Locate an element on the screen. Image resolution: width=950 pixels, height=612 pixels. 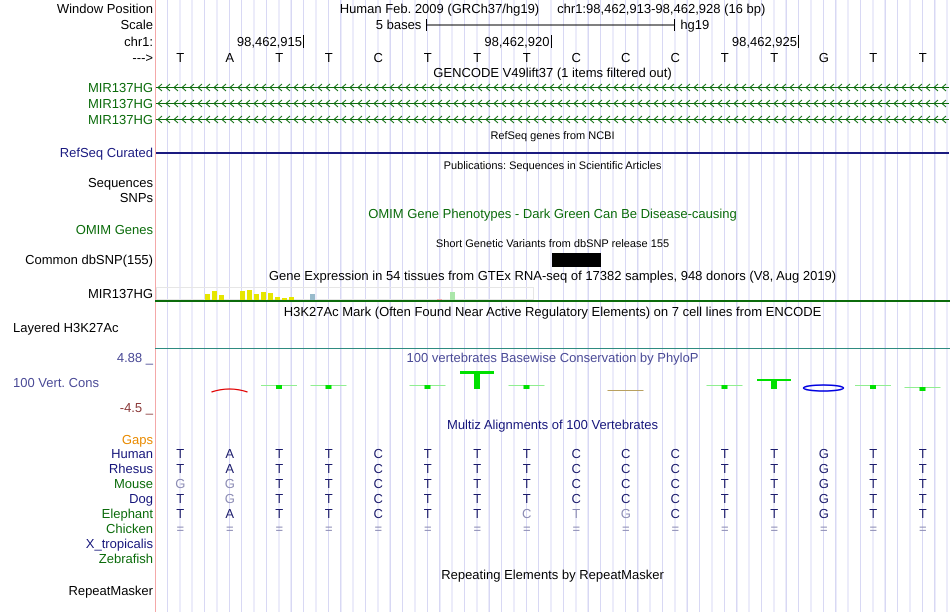
position-range: chr1:98,462,913-98,462,928 (16 bp) is located at coordinates (661, 8).